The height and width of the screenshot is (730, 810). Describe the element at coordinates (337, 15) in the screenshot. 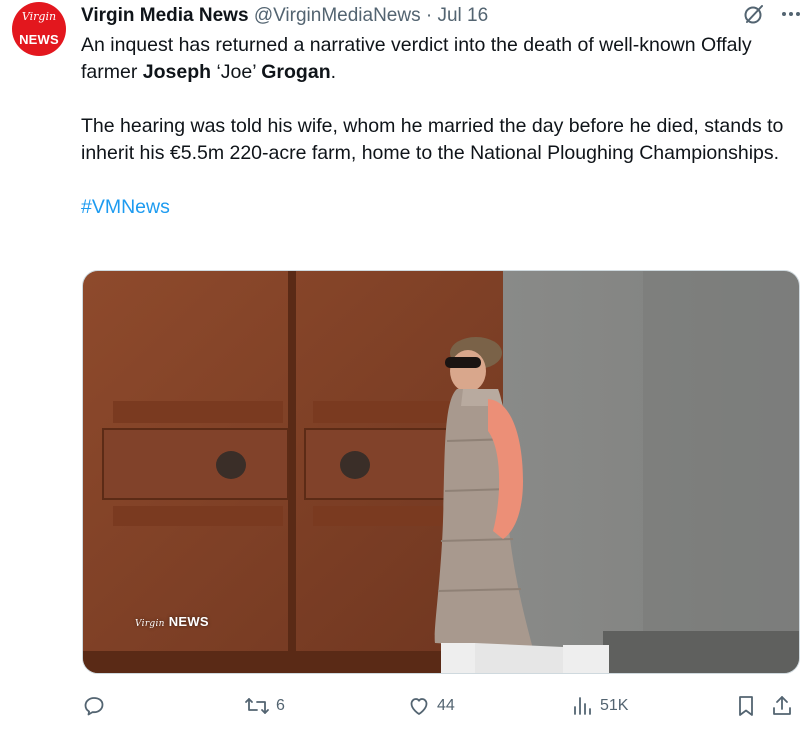

I see `user-handle: @VirginMediaNews` at that location.